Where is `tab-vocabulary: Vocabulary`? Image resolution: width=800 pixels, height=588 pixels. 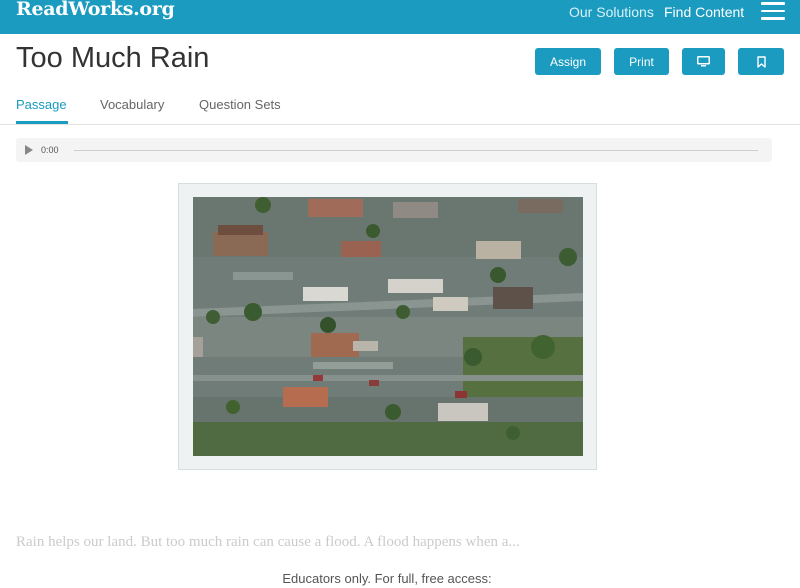 tab-vocabulary: Vocabulary is located at coordinates (132, 104).